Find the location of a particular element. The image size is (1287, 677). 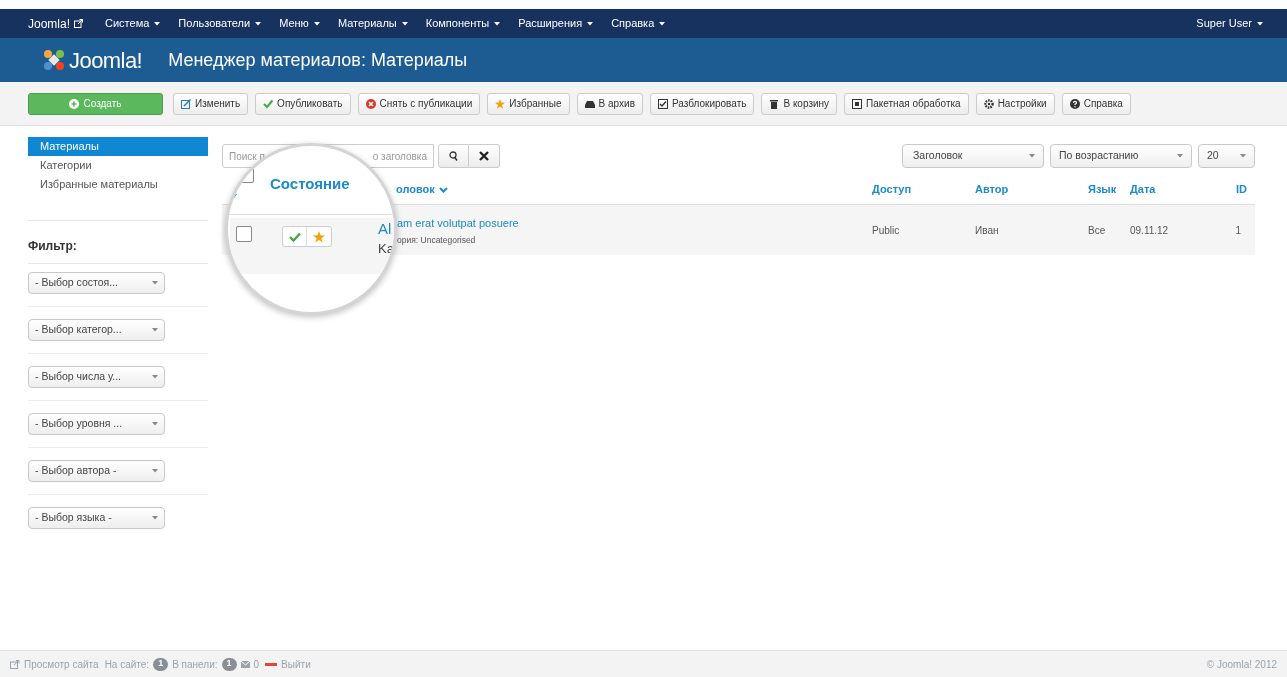

column-header: Дата is located at coordinates (1170, 189).